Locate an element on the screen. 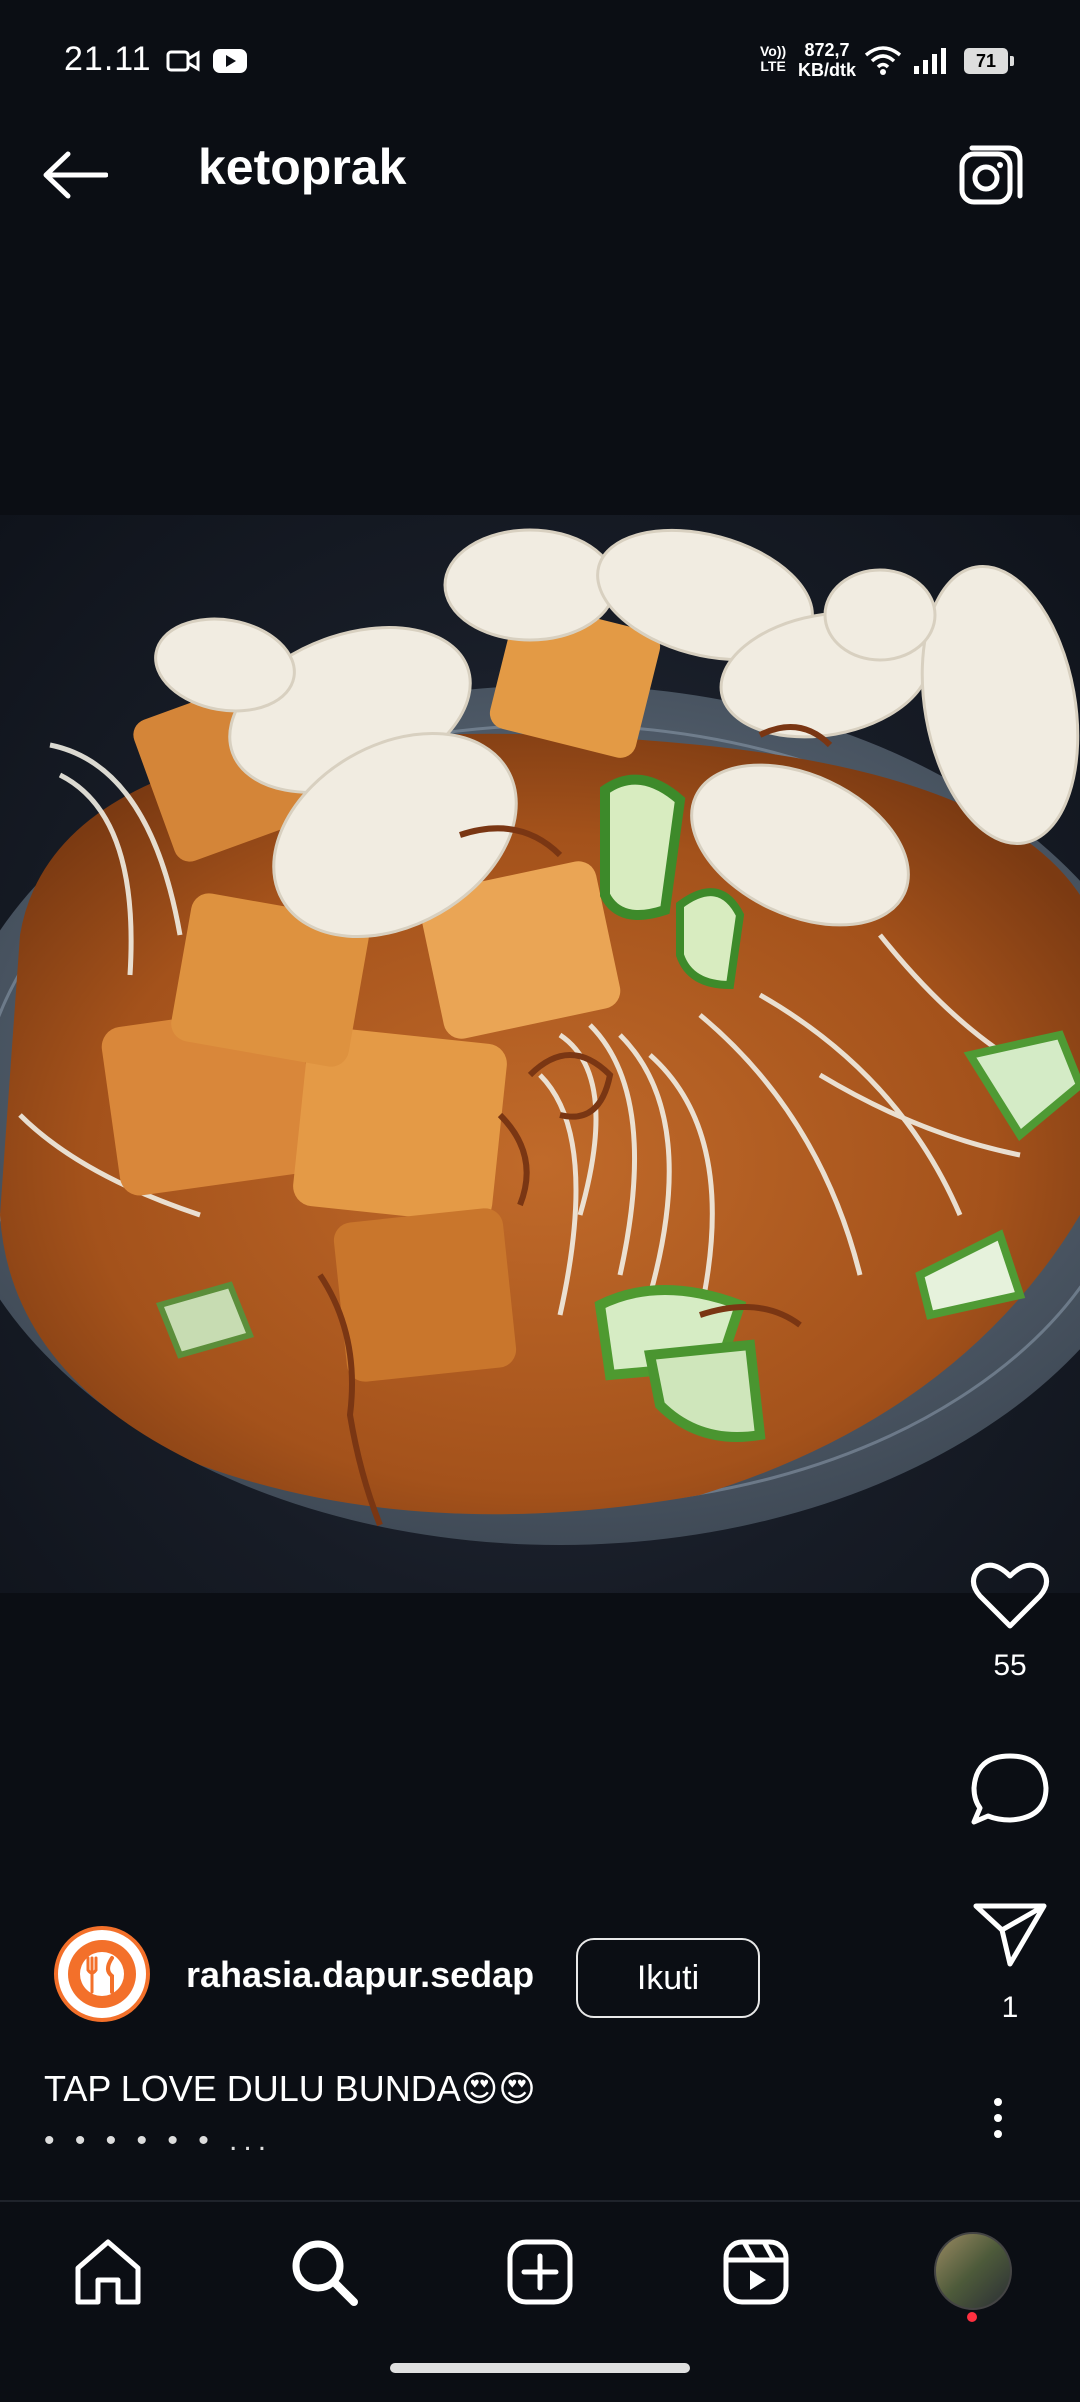 The width and height of the screenshot is (1080, 2402). wifi-icon is located at coordinates (883, 60).